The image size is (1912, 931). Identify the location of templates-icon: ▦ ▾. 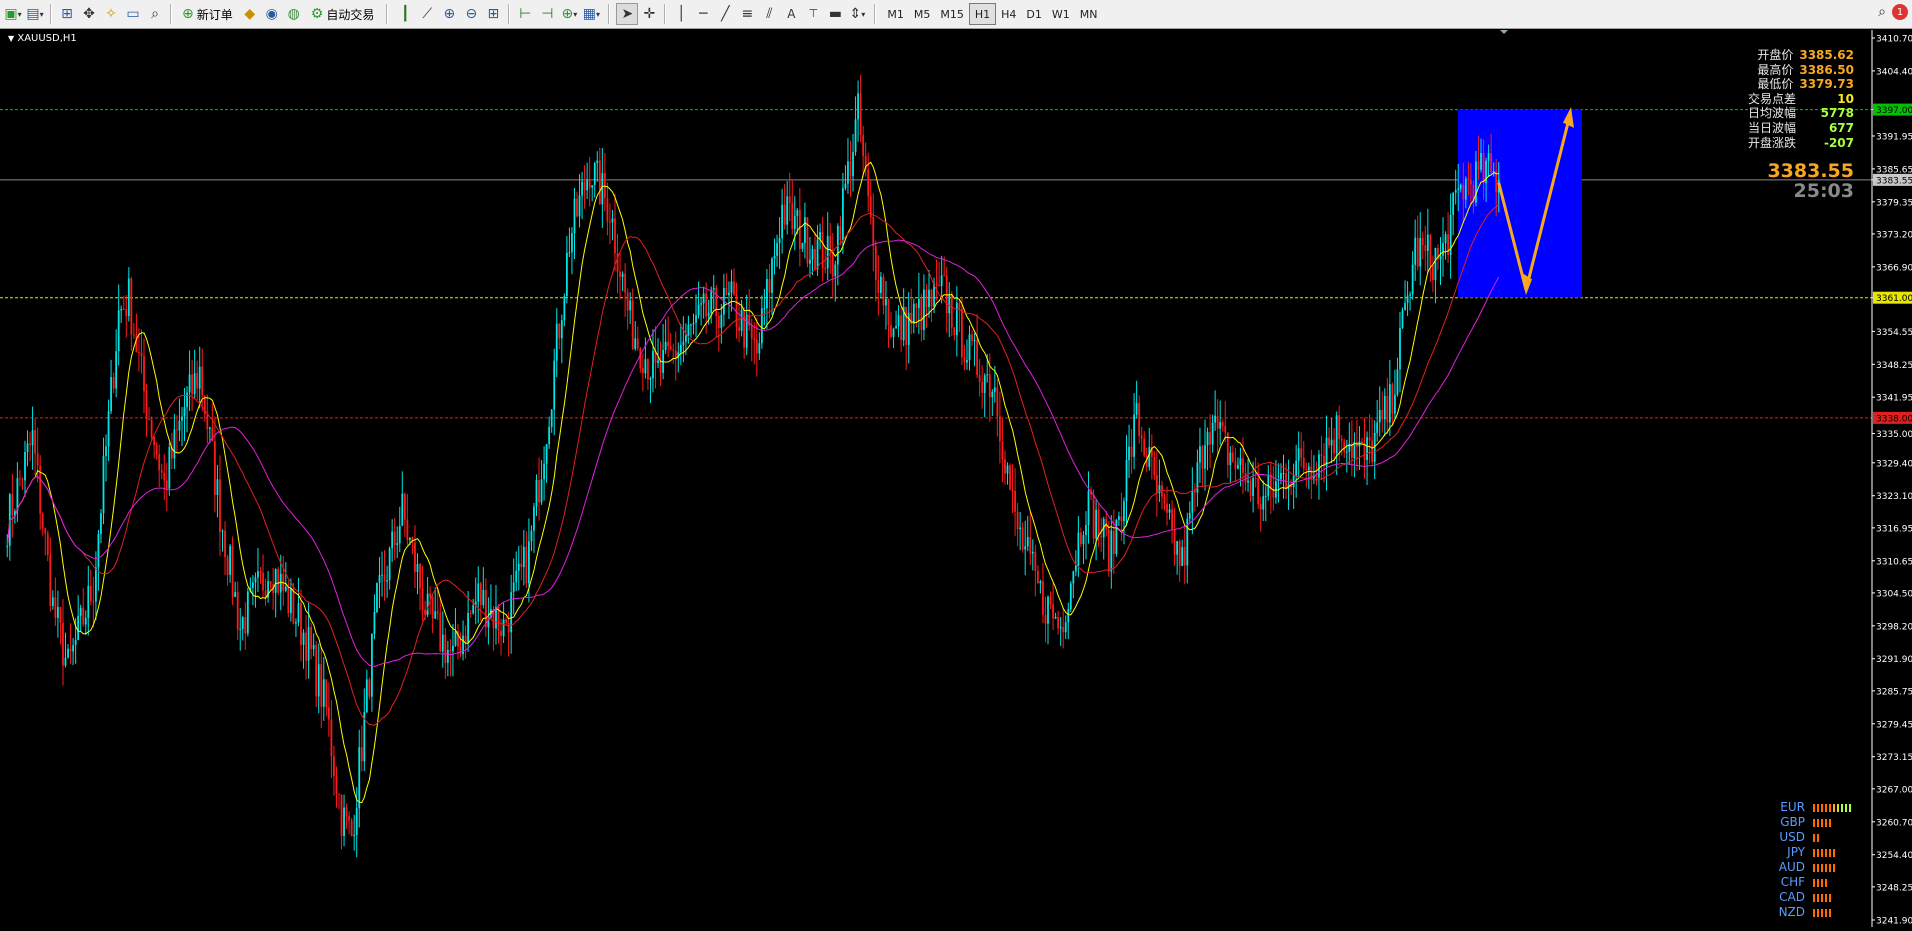
(591, 14).